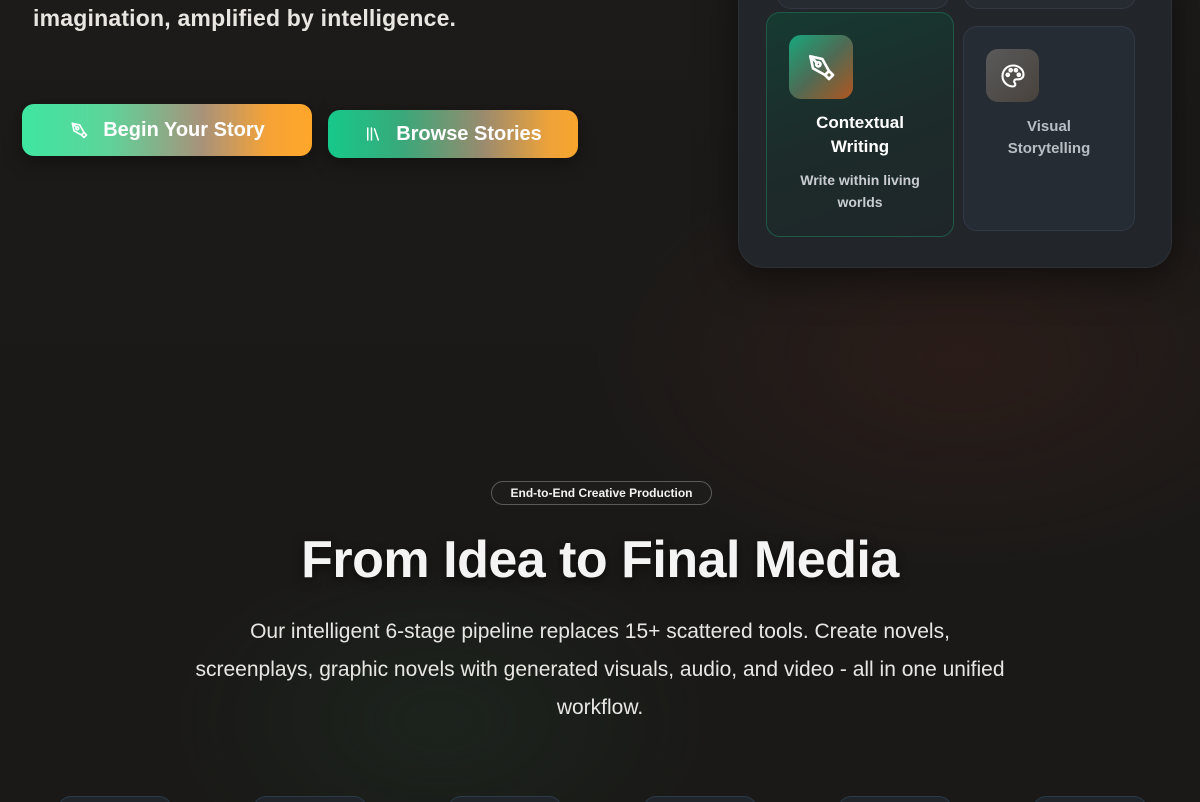 The image size is (1200, 802). Describe the element at coordinates (469, 133) in the screenshot. I see `browse-stories-label: Browse Stories` at that location.